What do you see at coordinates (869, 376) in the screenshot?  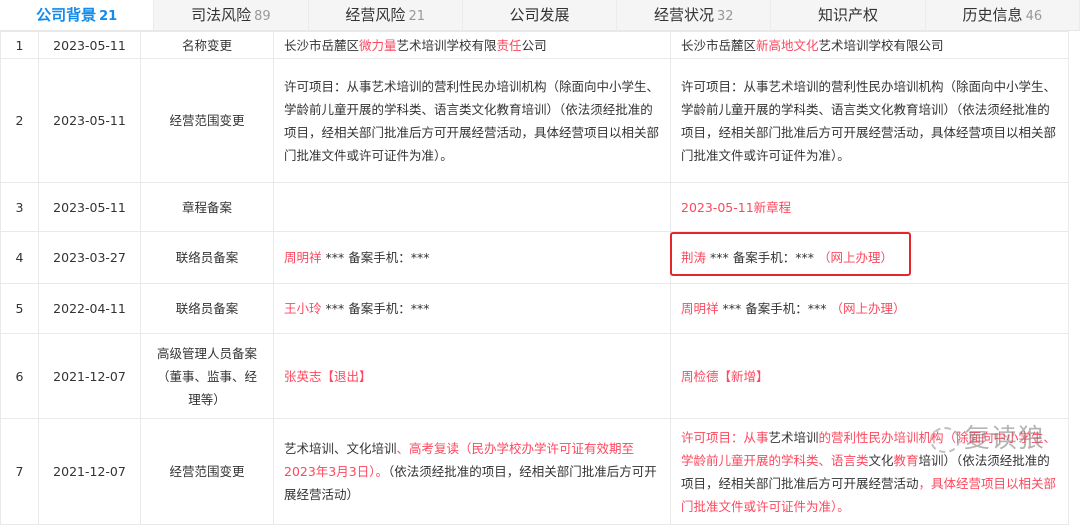 I see `after-change: 周检德【新增】` at bounding box center [869, 376].